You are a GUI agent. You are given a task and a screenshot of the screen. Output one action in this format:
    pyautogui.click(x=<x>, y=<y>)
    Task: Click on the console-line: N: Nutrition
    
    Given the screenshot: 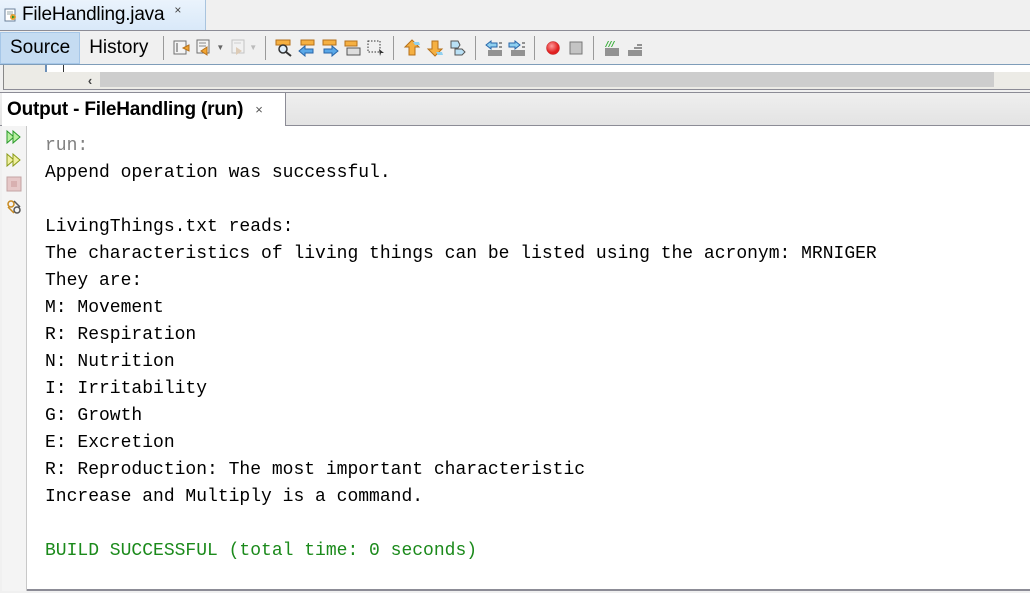 What is the action you would take?
    pyautogui.click(x=110, y=362)
    